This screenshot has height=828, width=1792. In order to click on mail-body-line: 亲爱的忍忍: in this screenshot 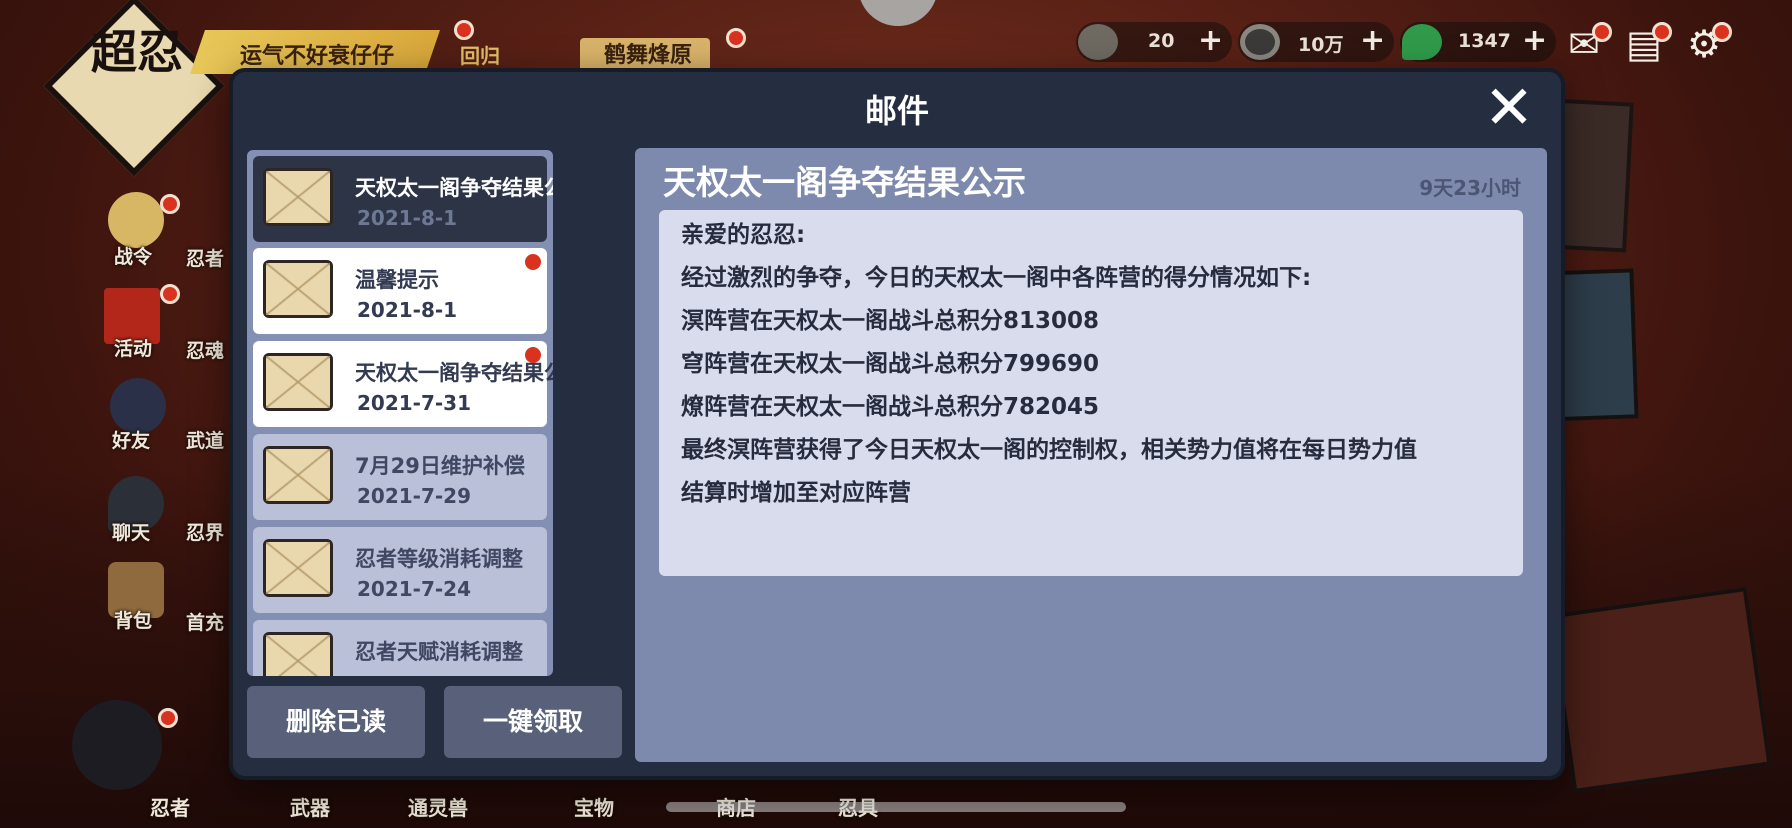, I will do `click(743, 235)`.